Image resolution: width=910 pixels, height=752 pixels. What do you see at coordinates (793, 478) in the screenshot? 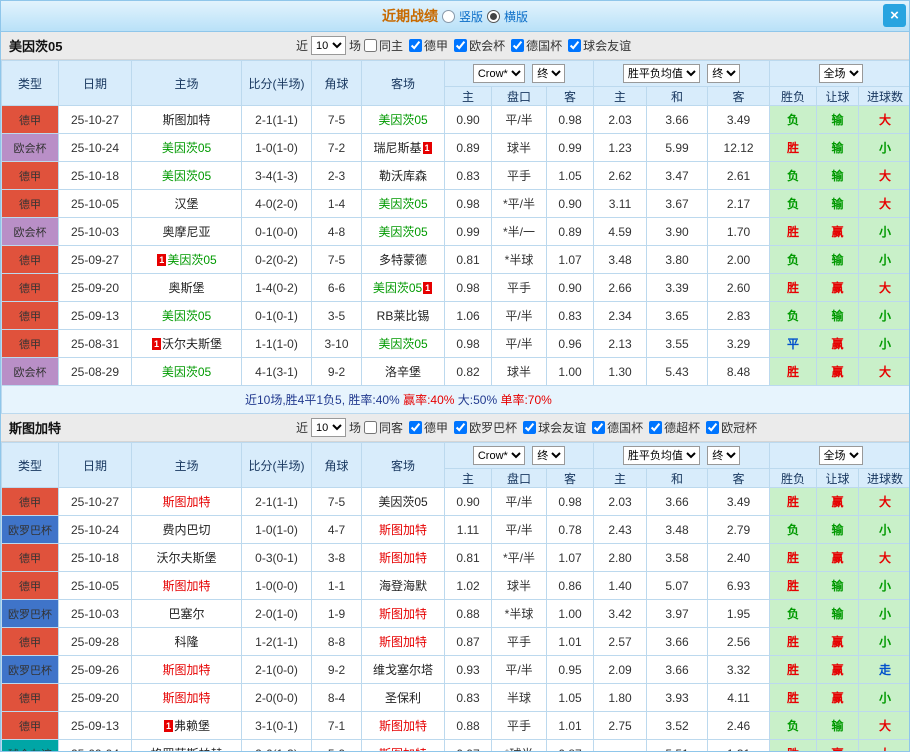
I see `subcol-wdl-result: 胜负` at bounding box center [793, 478].